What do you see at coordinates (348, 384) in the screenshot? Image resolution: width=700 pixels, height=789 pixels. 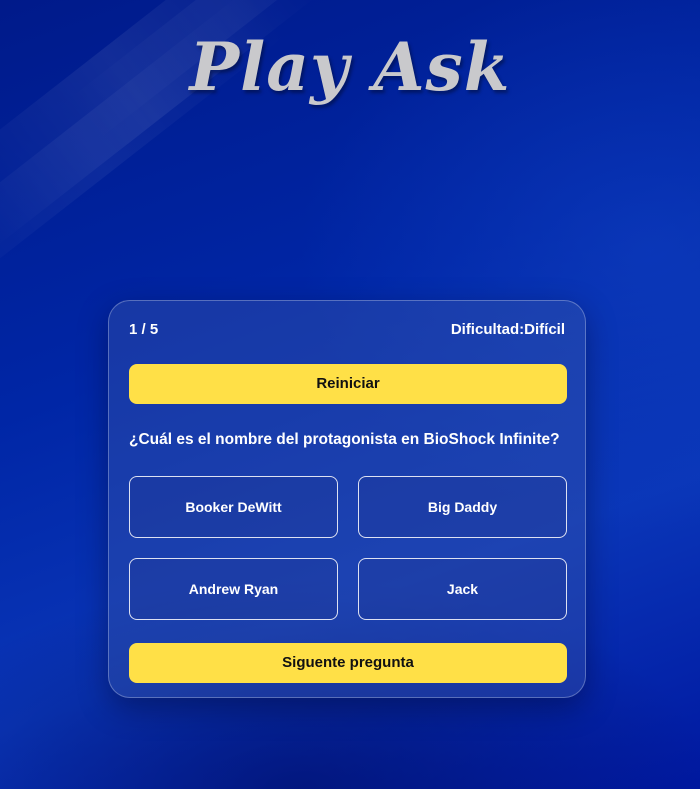 I see `restart-button: Reiniciar` at bounding box center [348, 384].